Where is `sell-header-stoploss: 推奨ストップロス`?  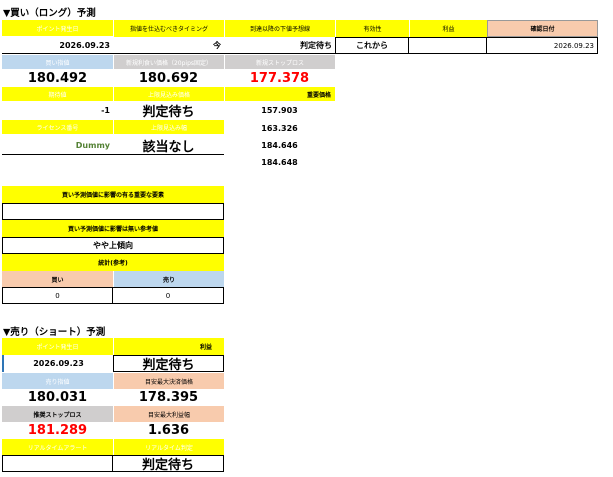 sell-header-stoploss: 推奨ストップロス is located at coordinates (57, 414).